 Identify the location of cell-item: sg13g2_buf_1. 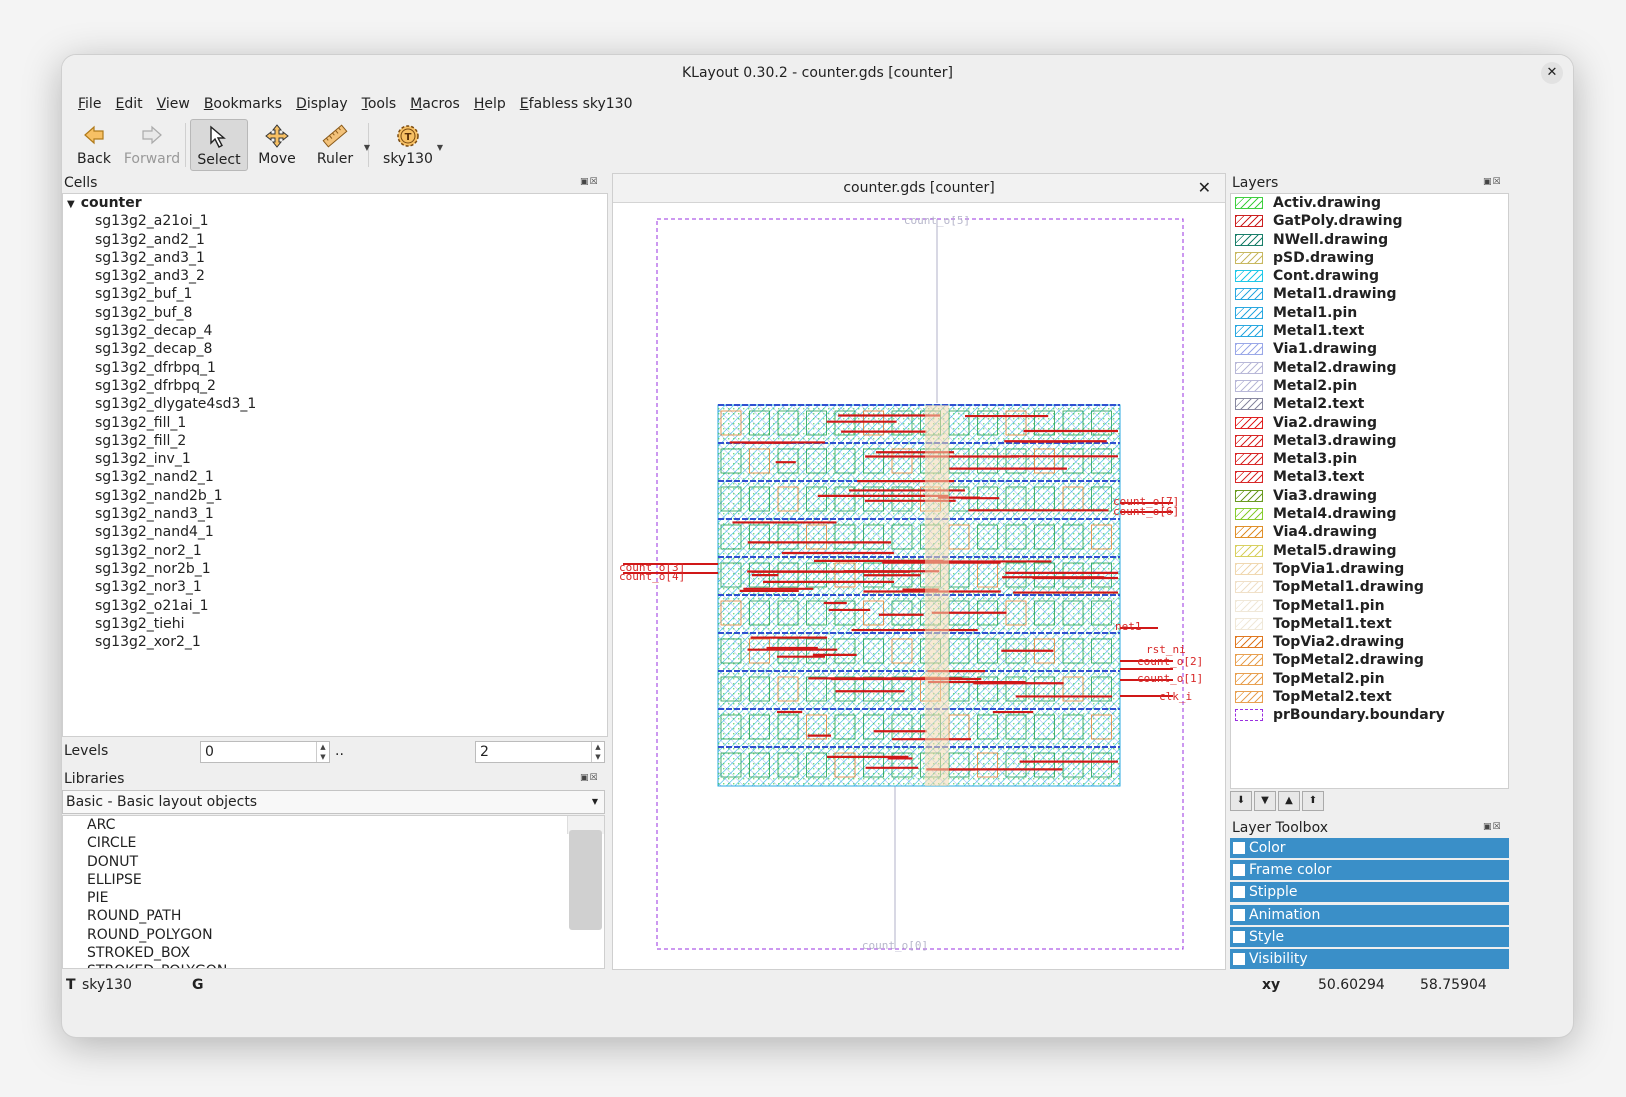
(335, 294).